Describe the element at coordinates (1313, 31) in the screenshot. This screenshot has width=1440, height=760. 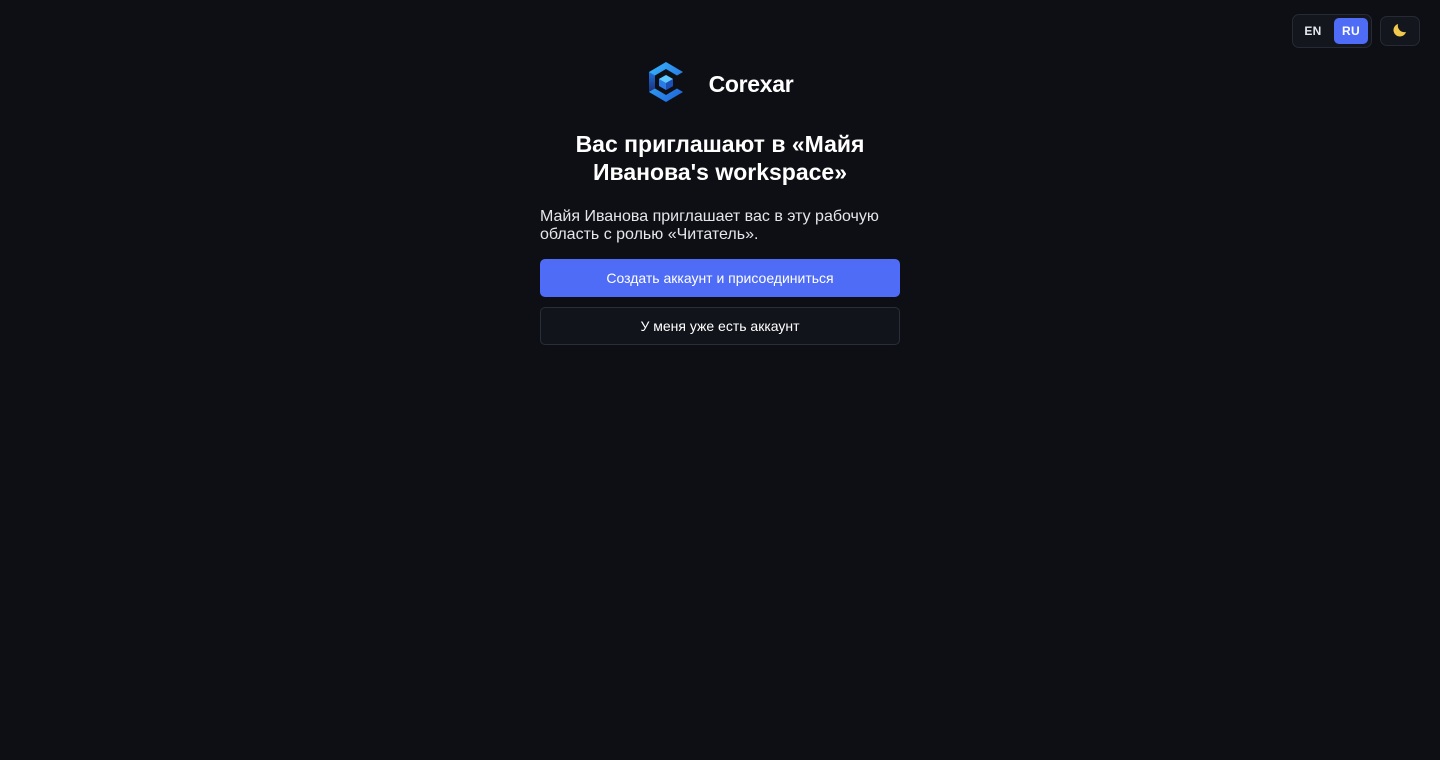
I see `lang-en-button: EN` at that location.